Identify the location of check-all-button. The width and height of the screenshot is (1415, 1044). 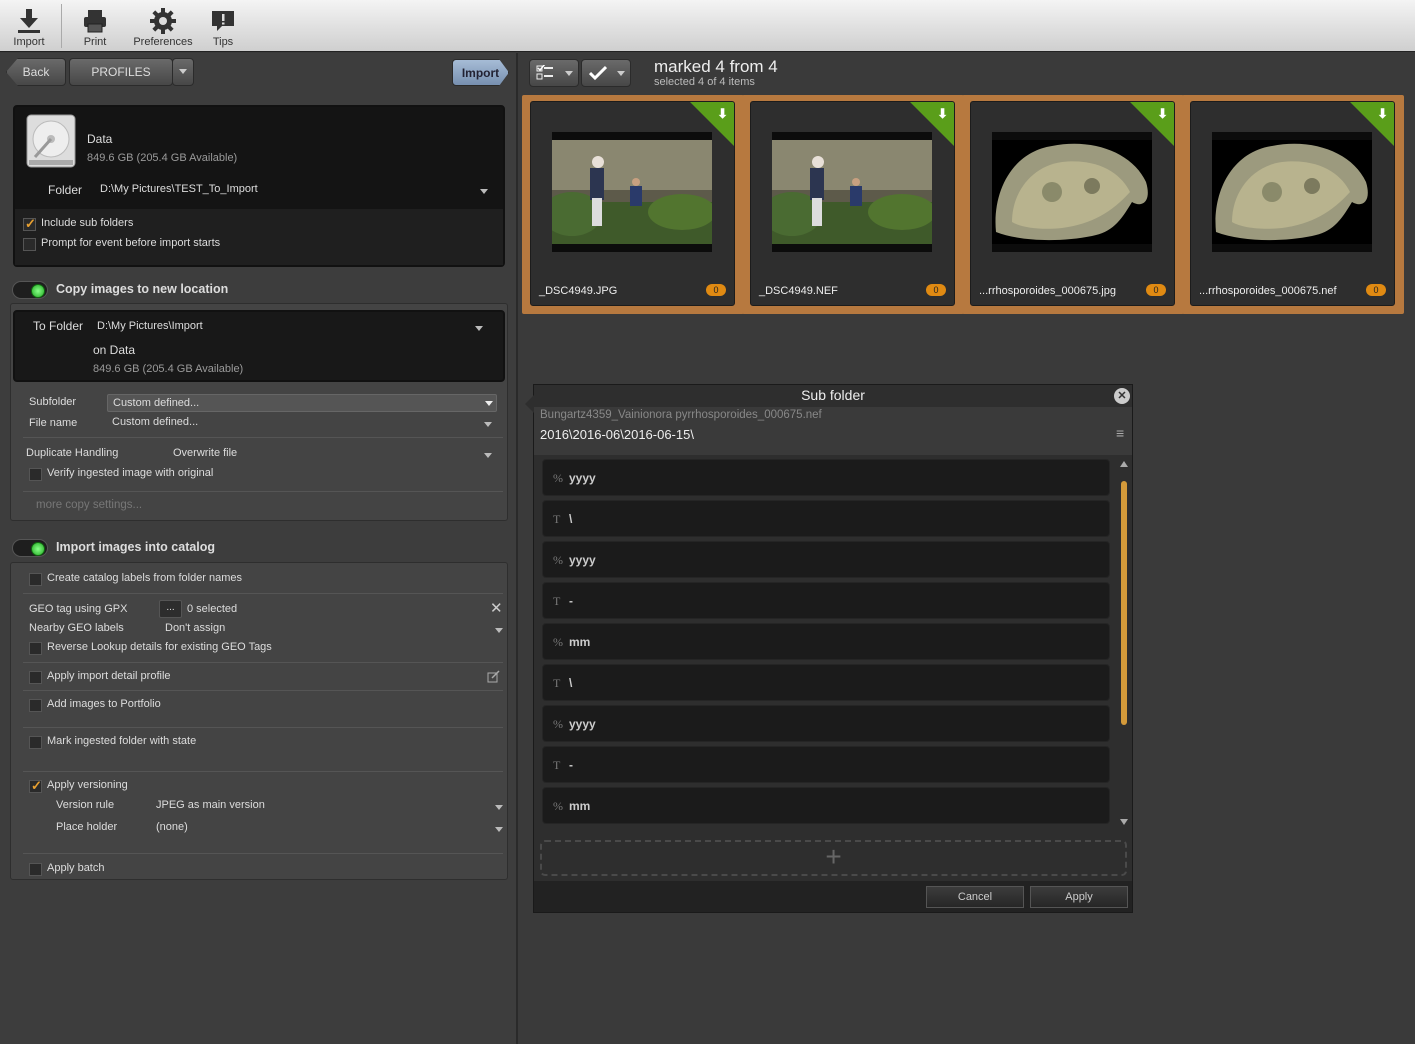
(606, 73).